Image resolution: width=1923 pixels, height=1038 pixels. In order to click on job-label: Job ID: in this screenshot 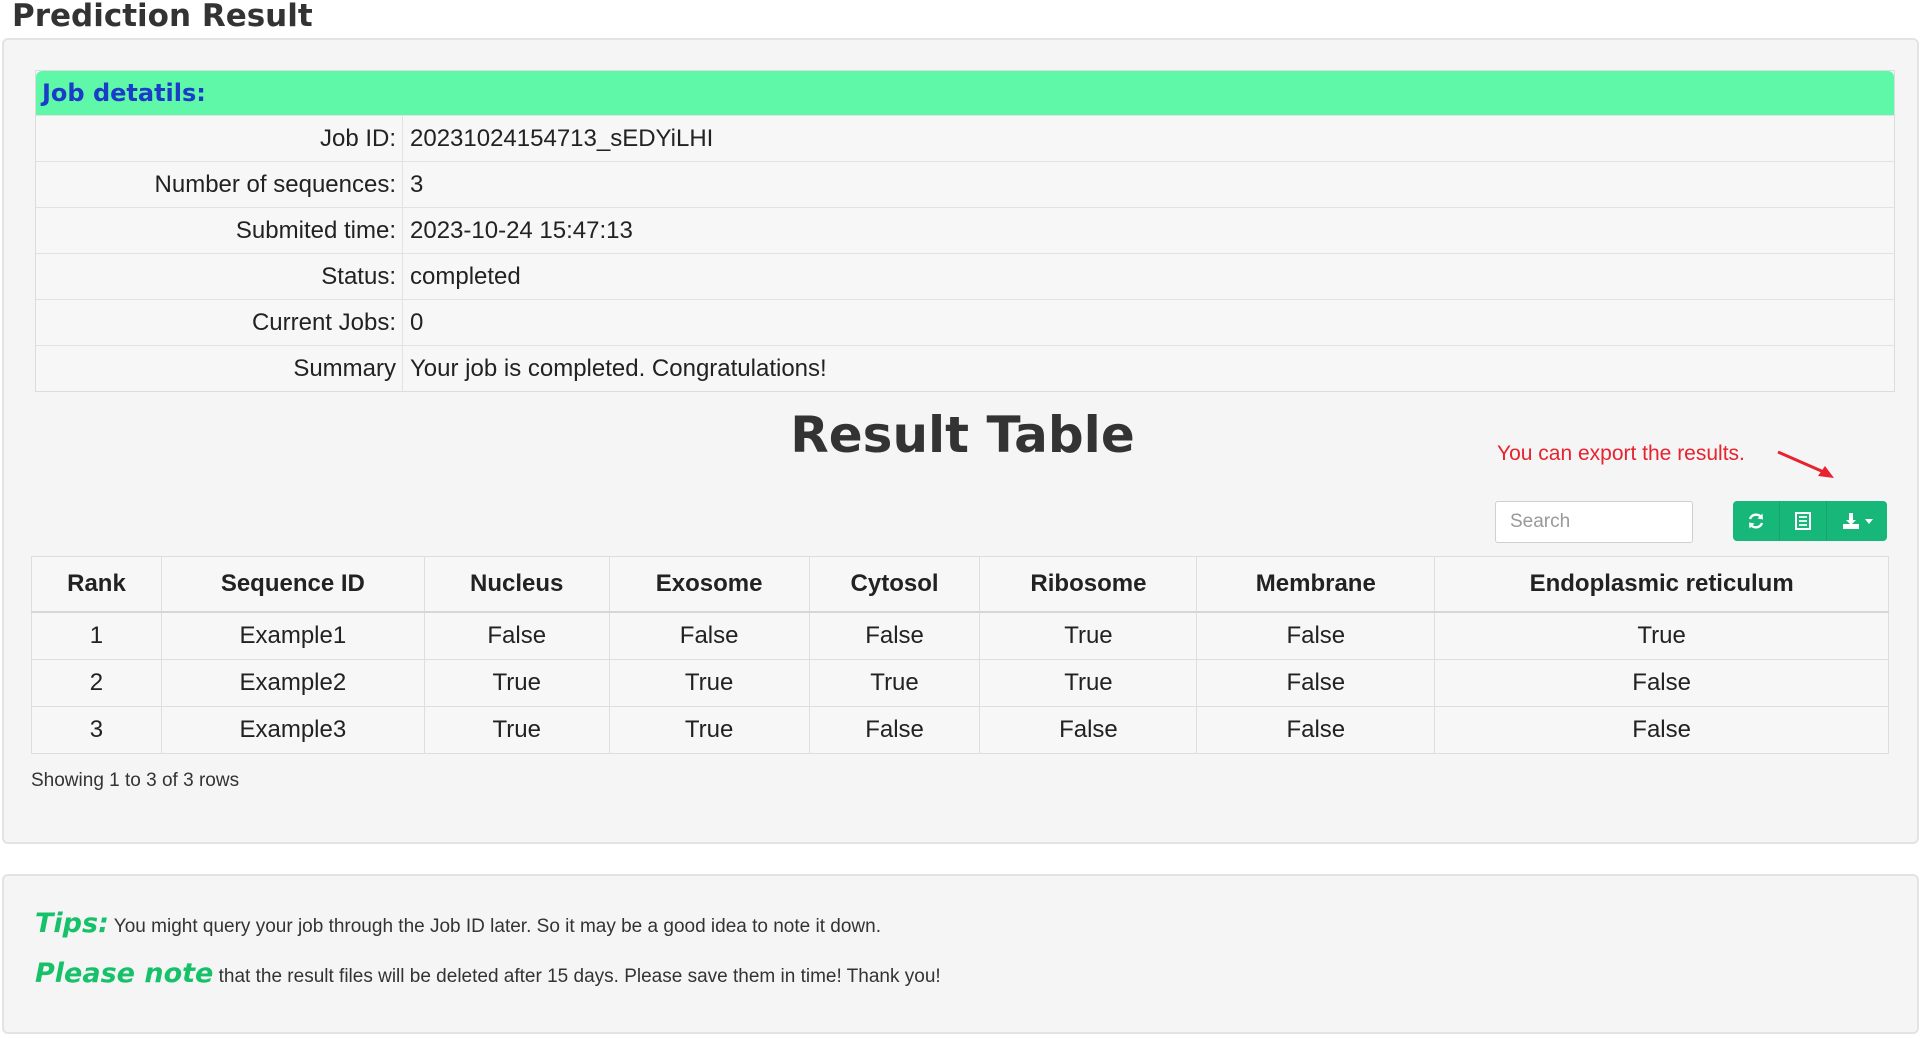, I will do `click(219, 138)`.